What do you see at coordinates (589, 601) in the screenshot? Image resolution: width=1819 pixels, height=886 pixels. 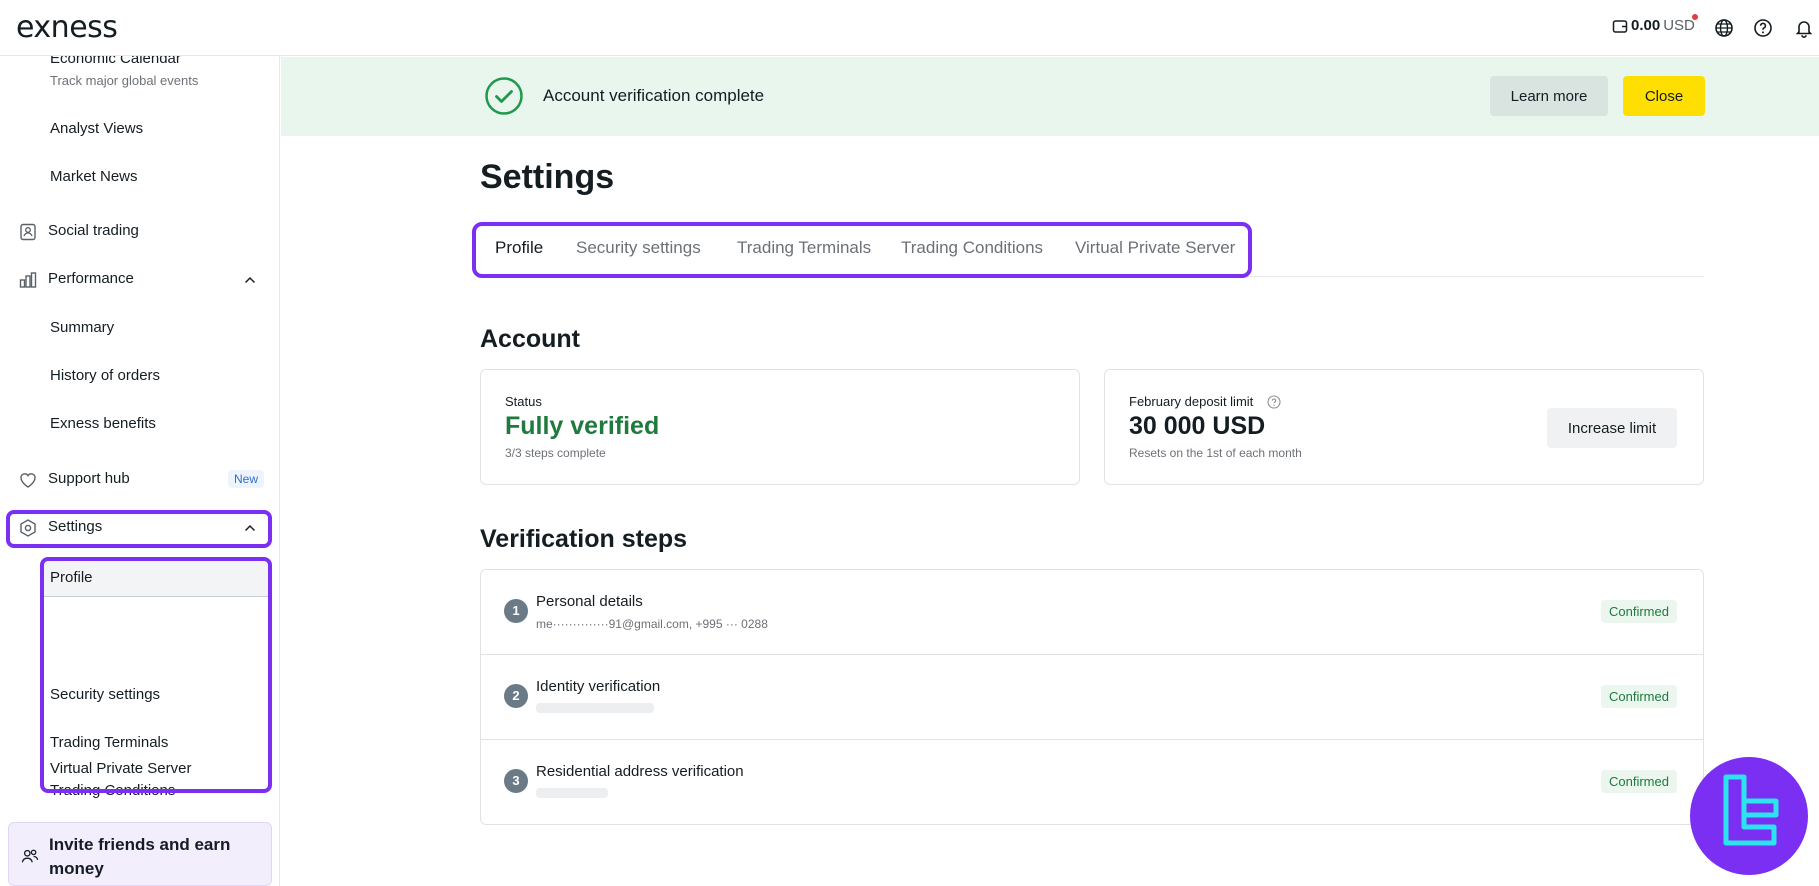 I see `step-title: Personal details` at bounding box center [589, 601].